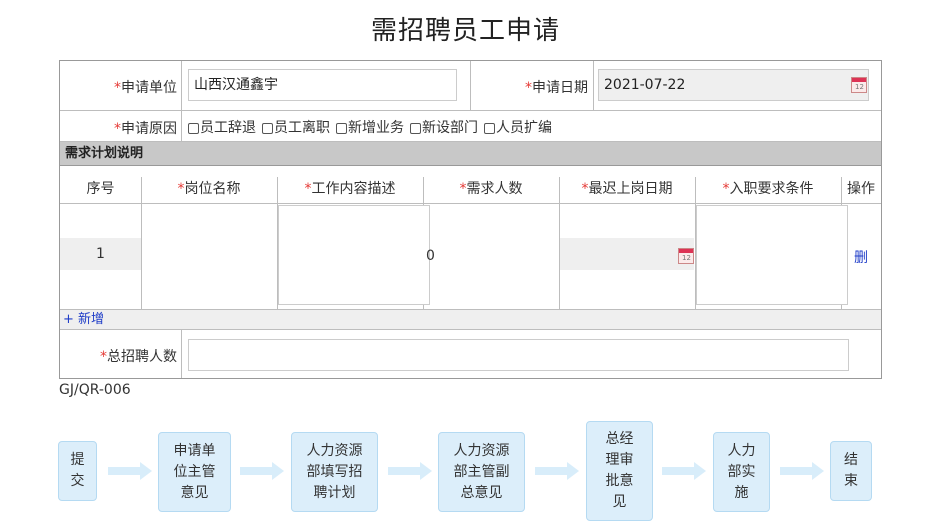 The image size is (931, 532). What do you see at coordinates (733, 85) in the screenshot?
I see `date-input: 2021-07-22` at bounding box center [733, 85].